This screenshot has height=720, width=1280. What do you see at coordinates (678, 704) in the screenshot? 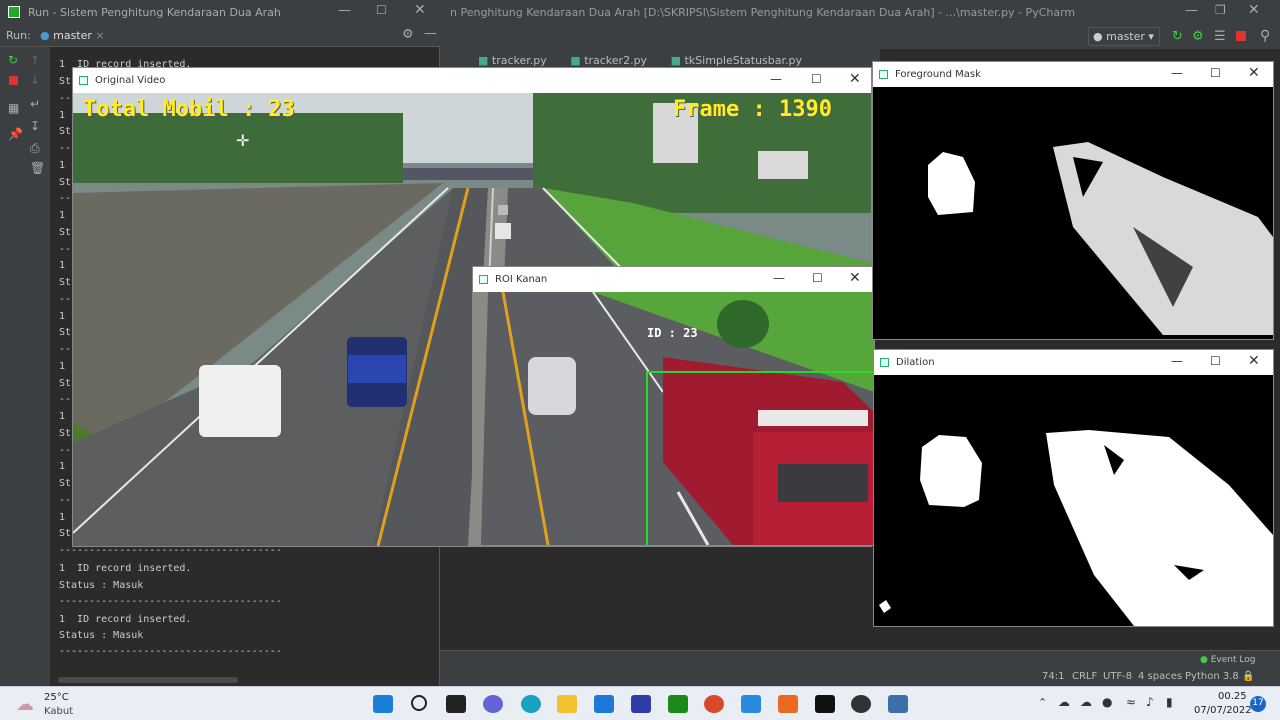
I see `xbox-icon` at bounding box center [678, 704].